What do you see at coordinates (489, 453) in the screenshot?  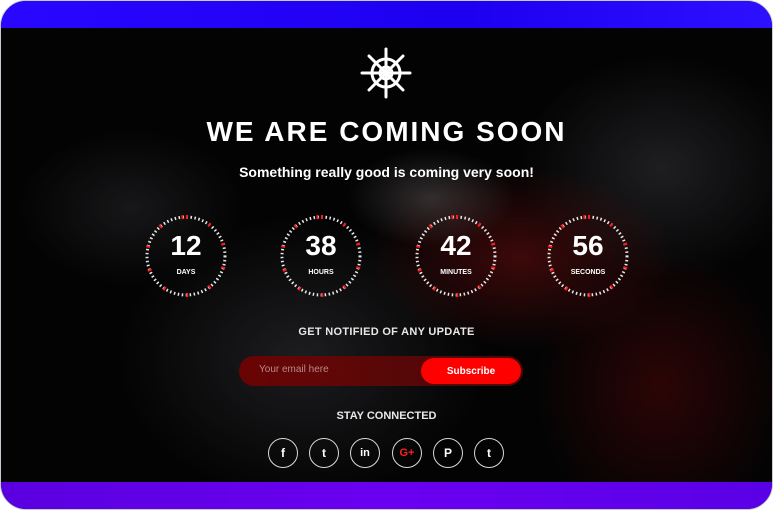 I see `tumblr-icon: t` at bounding box center [489, 453].